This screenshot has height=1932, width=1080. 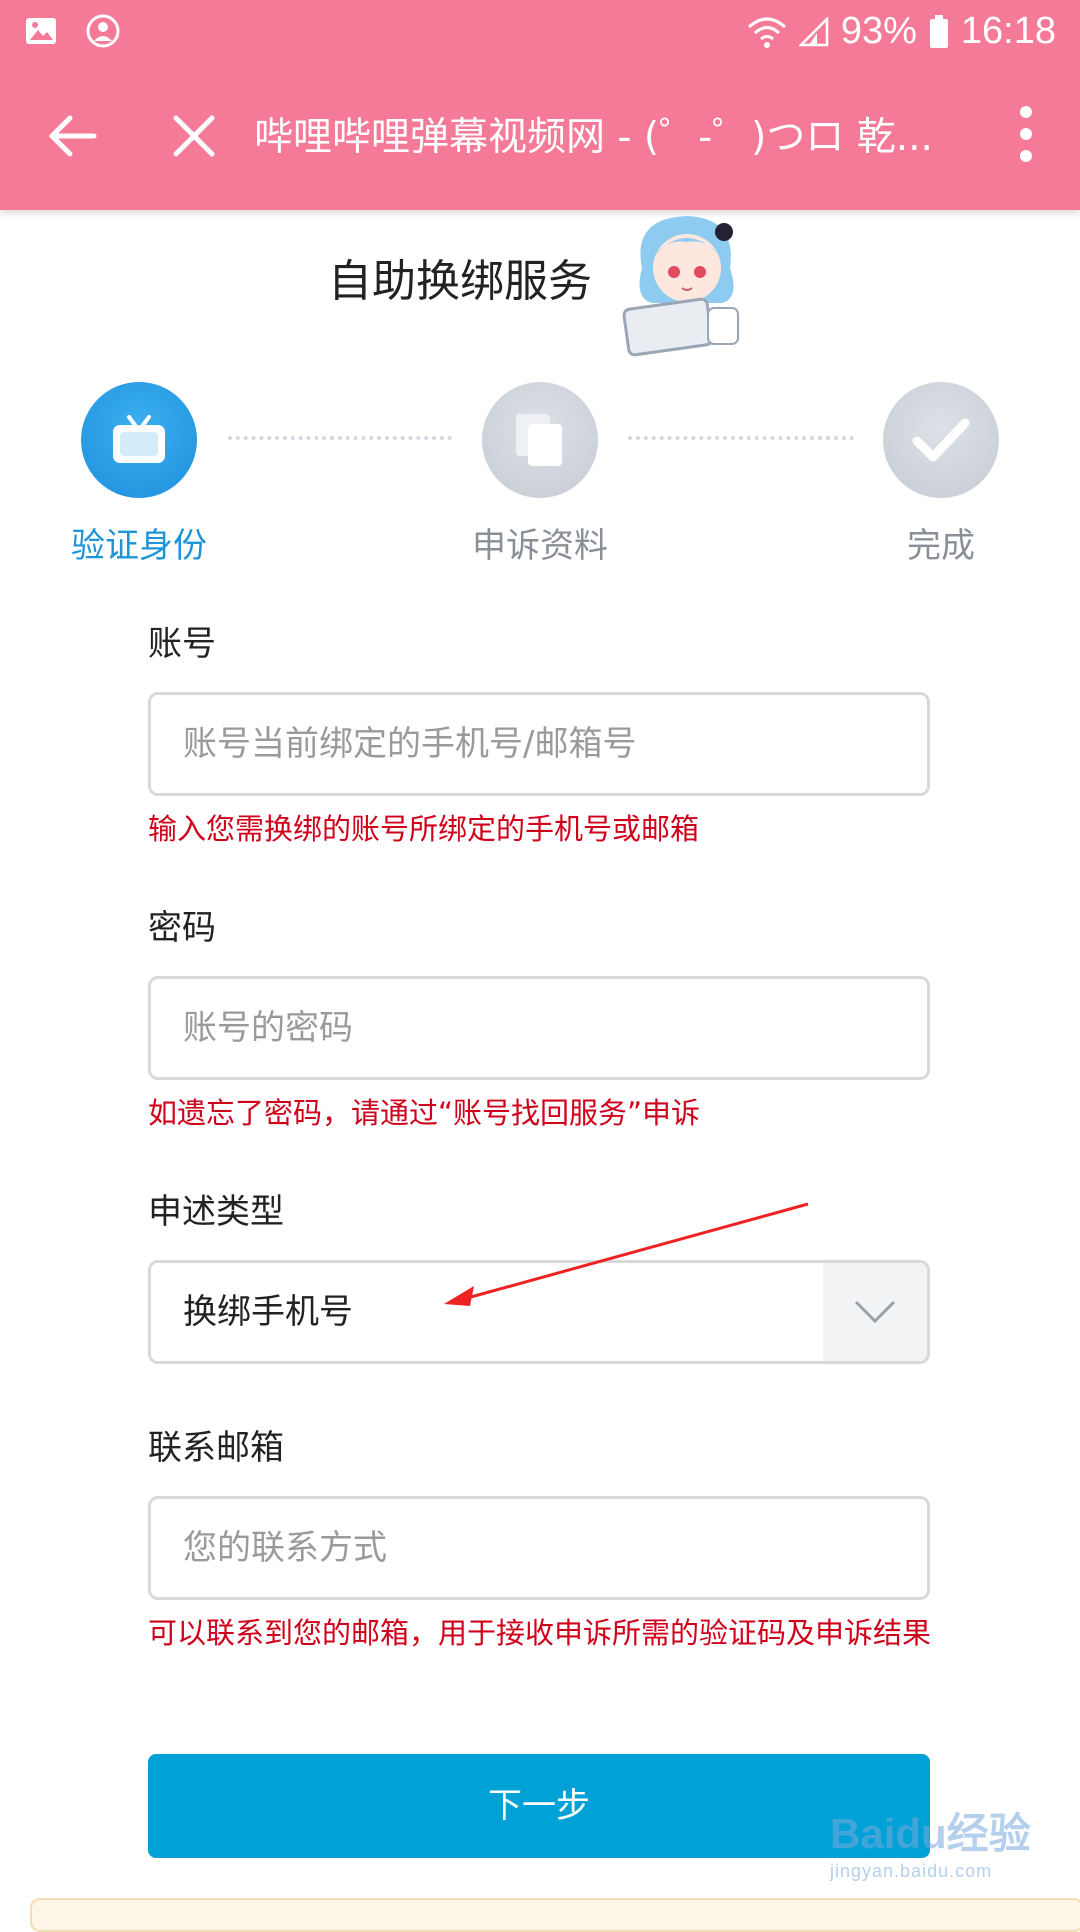 What do you see at coordinates (539, 1548) in the screenshot?
I see `contact-email-input` at bounding box center [539, 1548].